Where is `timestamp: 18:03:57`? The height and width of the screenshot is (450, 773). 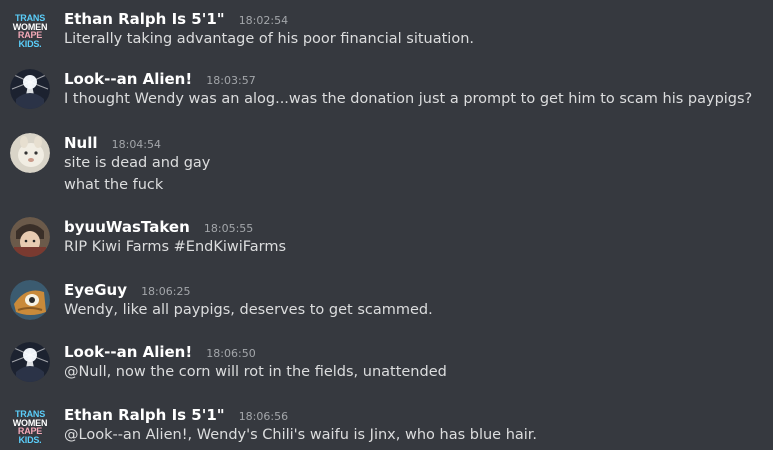 timestamp: 18:03:57 is located at coordinates (231, 80).